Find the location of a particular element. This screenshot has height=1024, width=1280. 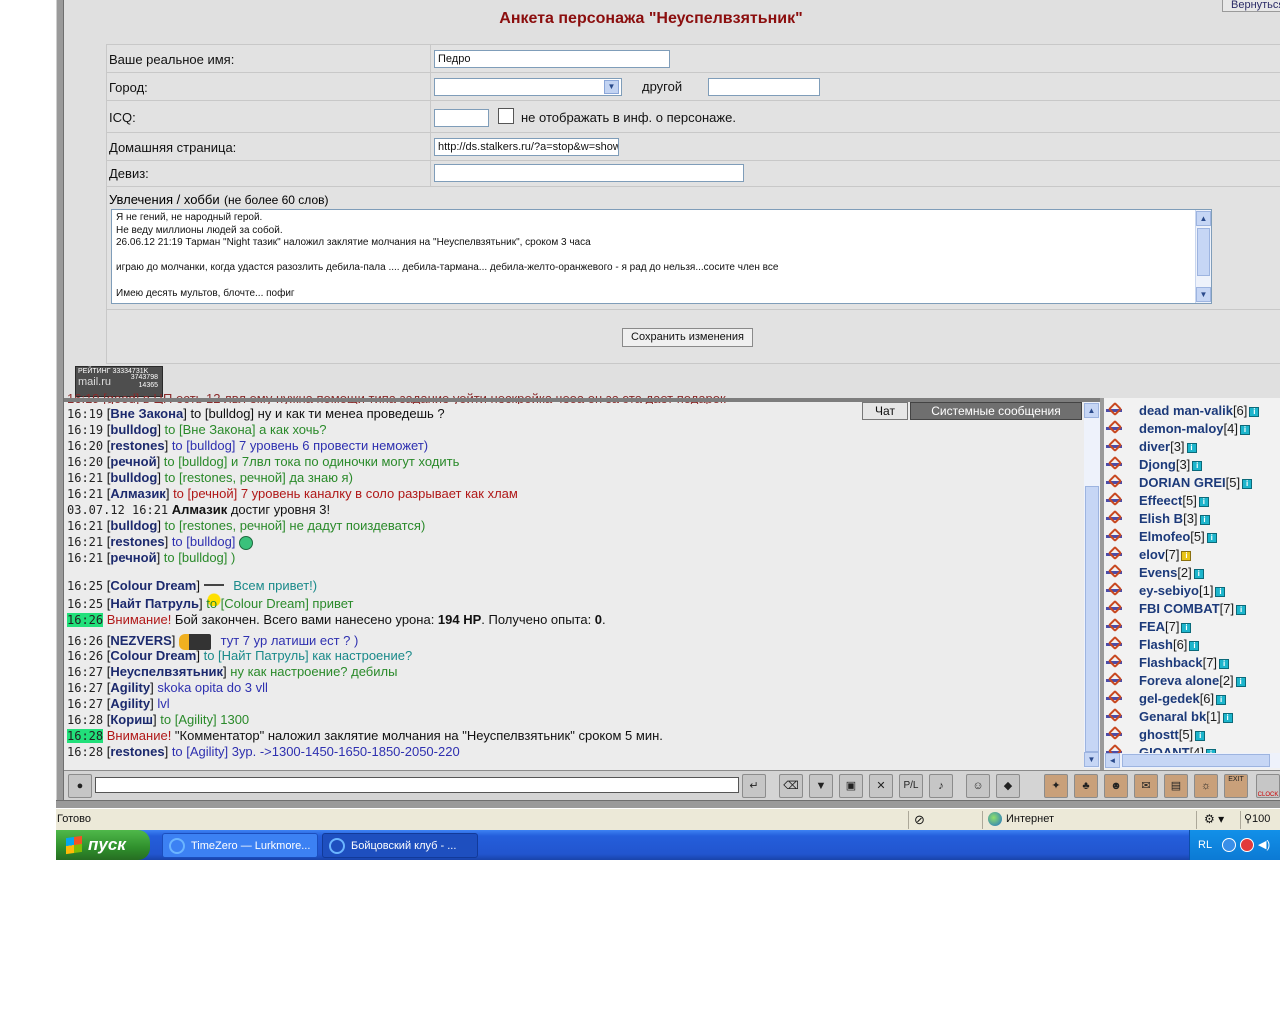

user-name: Djong[3] i is located at coordinates (1171, 465).